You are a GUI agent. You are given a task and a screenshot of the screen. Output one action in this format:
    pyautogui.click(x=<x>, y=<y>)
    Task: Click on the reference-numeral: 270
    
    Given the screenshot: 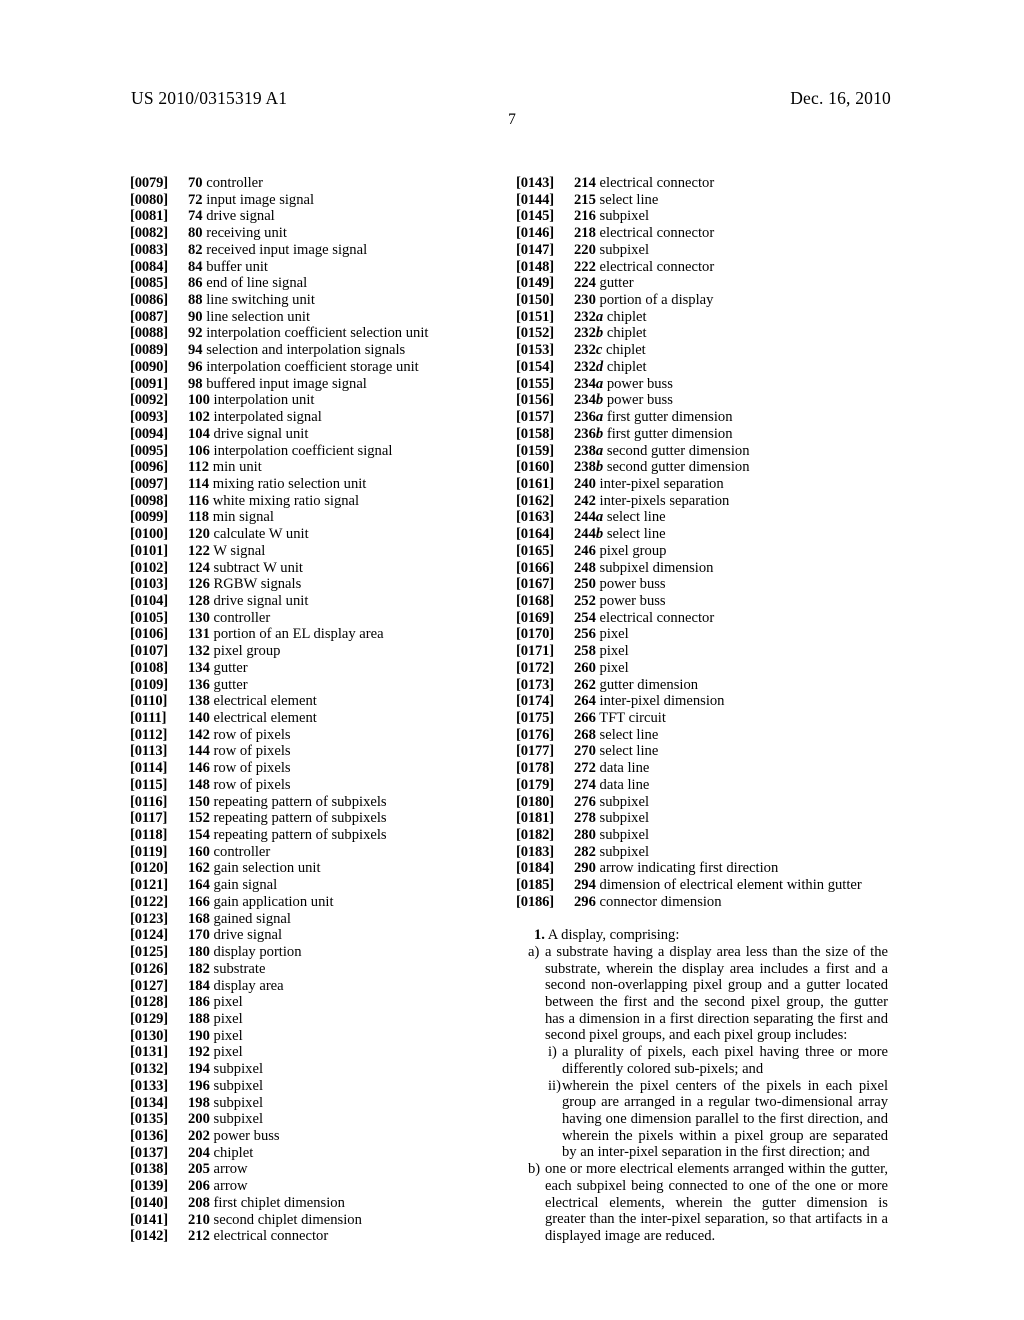 What is the action you would take?
    pyautogui.click(x=585, y=751)
    